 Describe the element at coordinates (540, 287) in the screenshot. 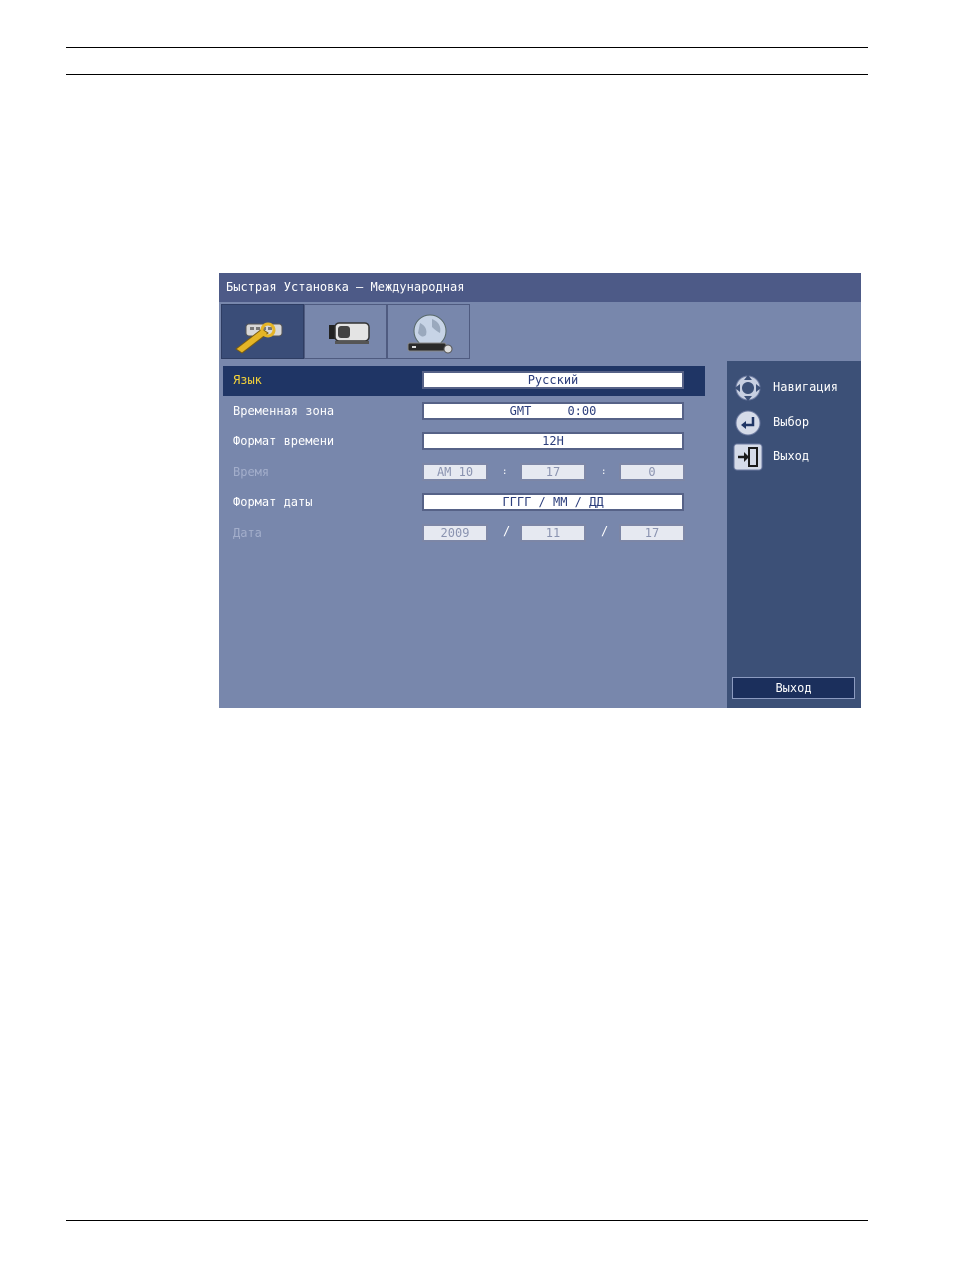

I see `window-title: Быстрая Установка – Международная` at that location.